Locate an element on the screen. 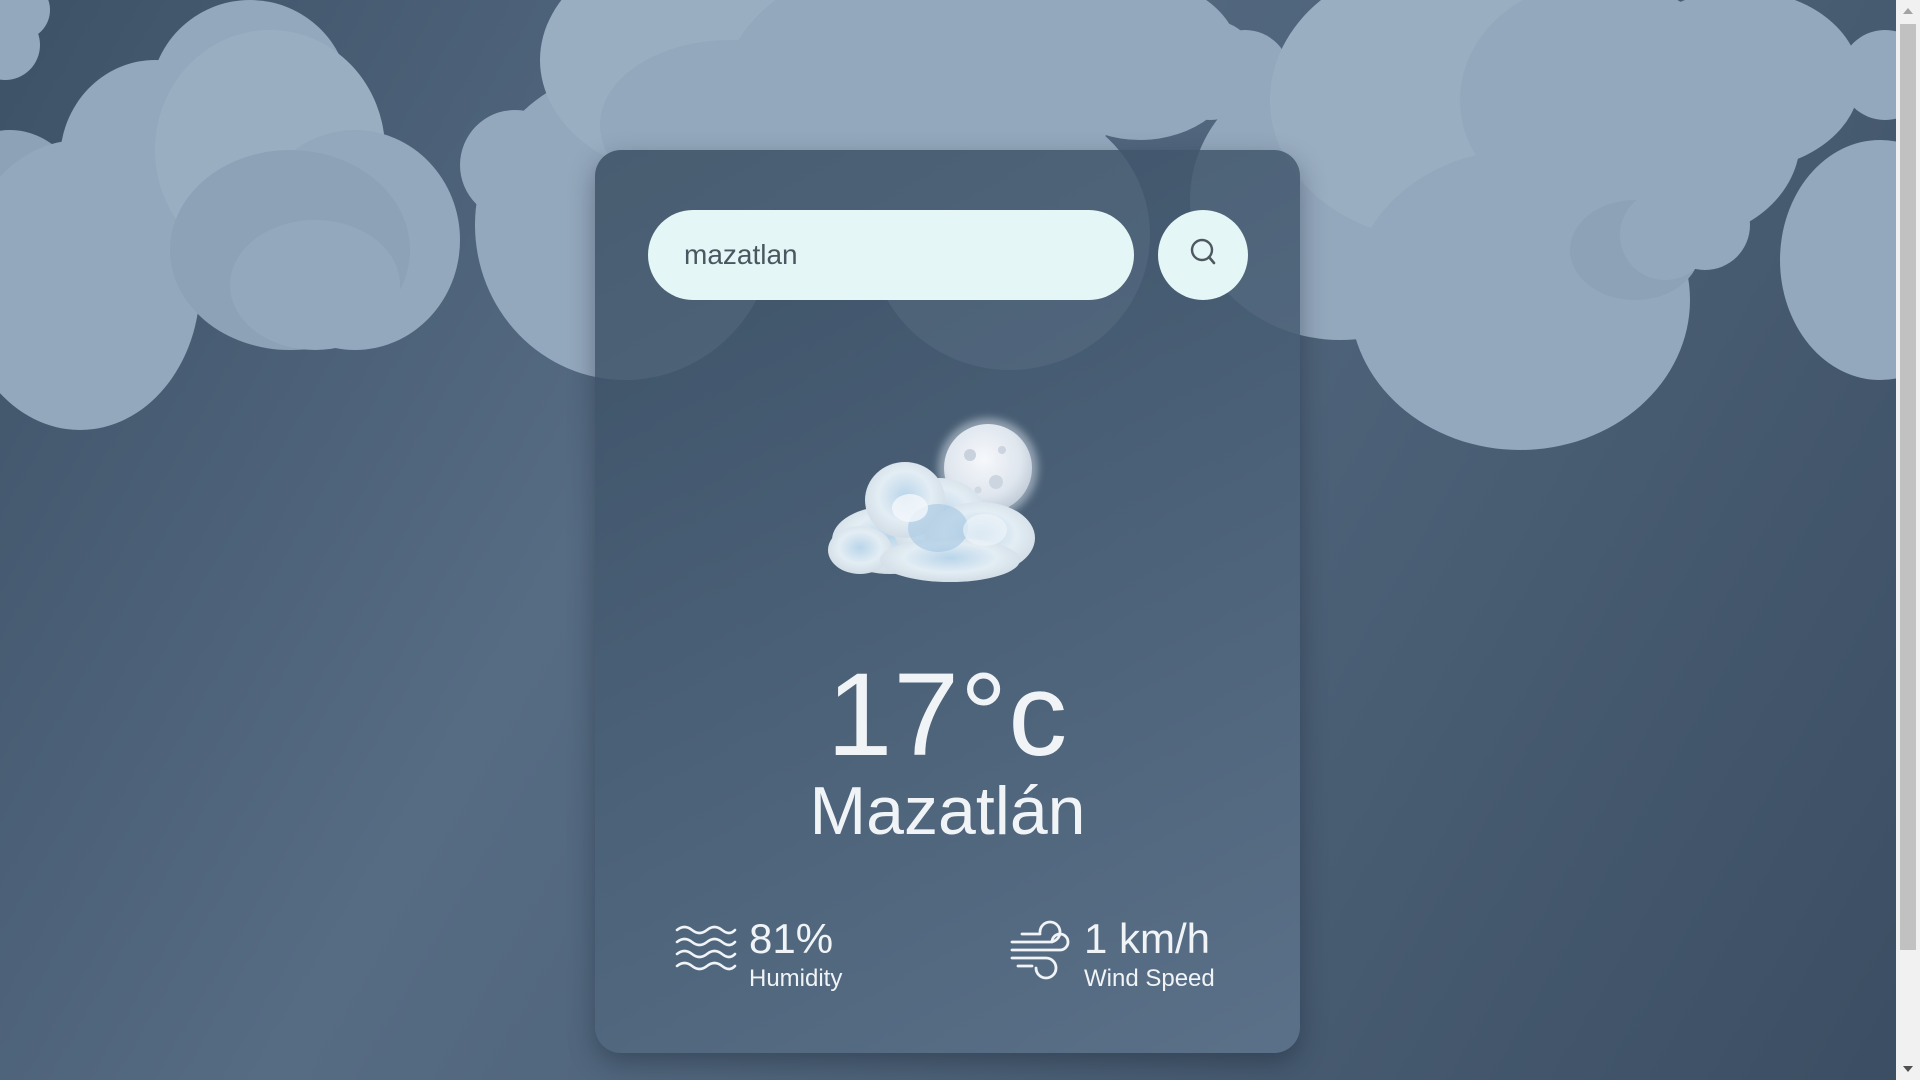 This screenshot has width=1920, height=1080. scroll-up-arrow-icon is located at coordinates (1908, 11).